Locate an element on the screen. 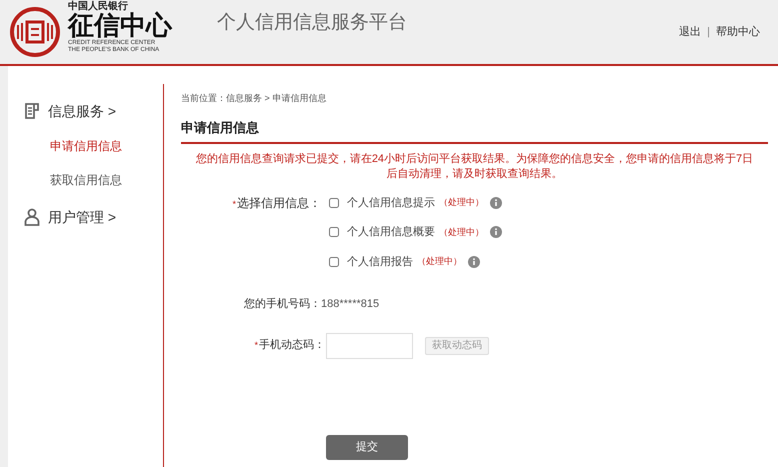 This screenshot has width=778, height=467. notice-text: 您的信用信息查询请求已提交，请在24小时后访问平台获取结果。为保障您的信息安全，您申请的信用信息将于7日后自动清理，请及时获取查询结果。 is located at coordinates (474, 167).